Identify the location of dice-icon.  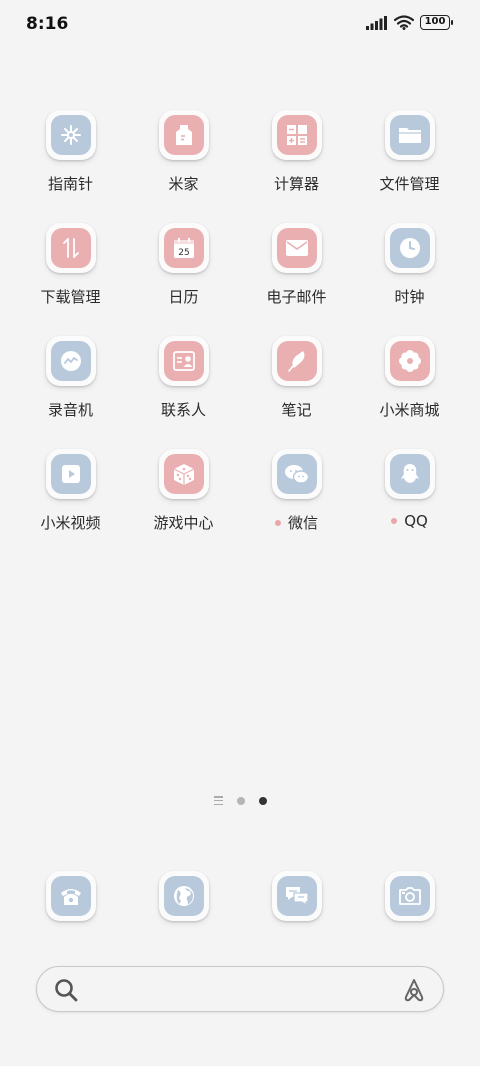
(183, 474).